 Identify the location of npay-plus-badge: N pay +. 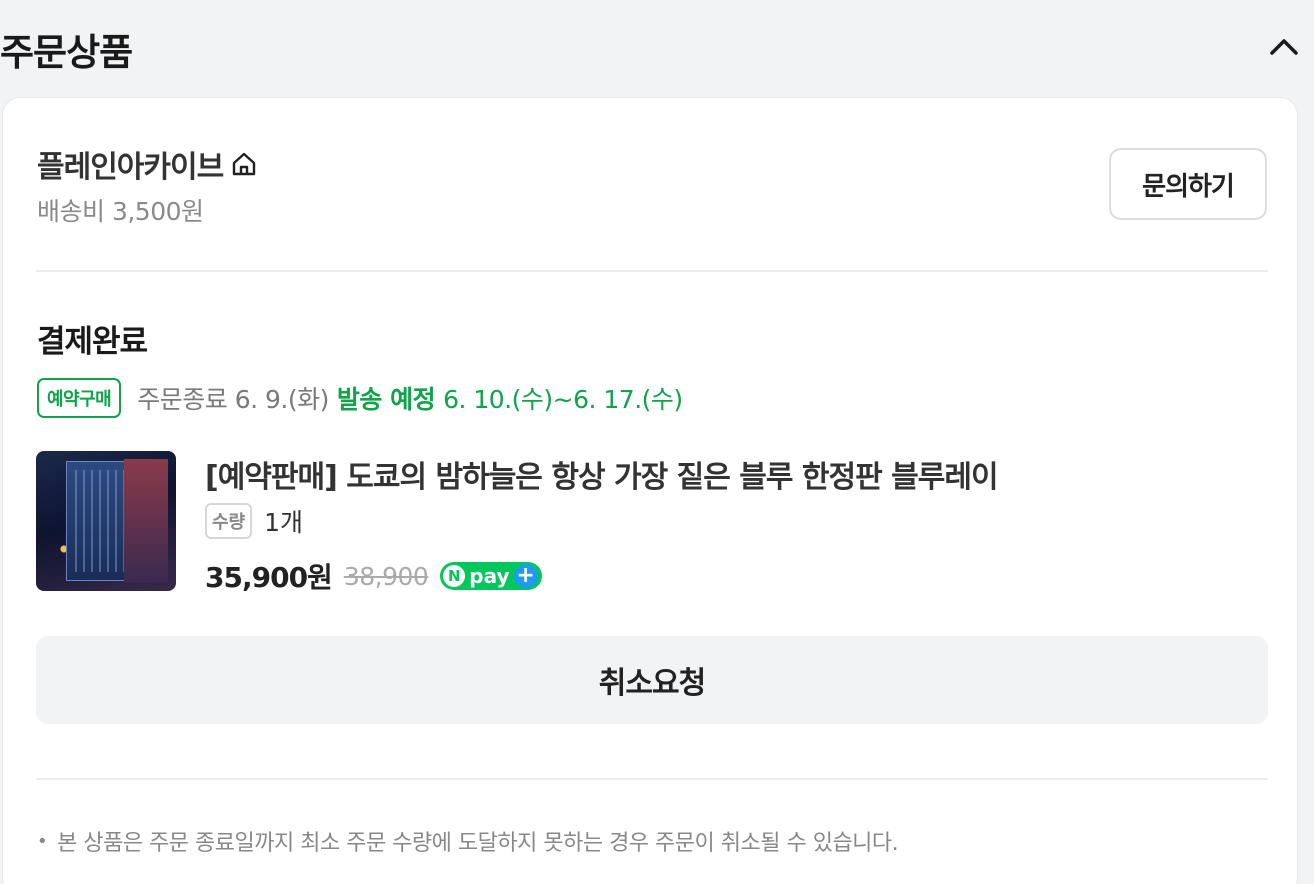
(491, 576).